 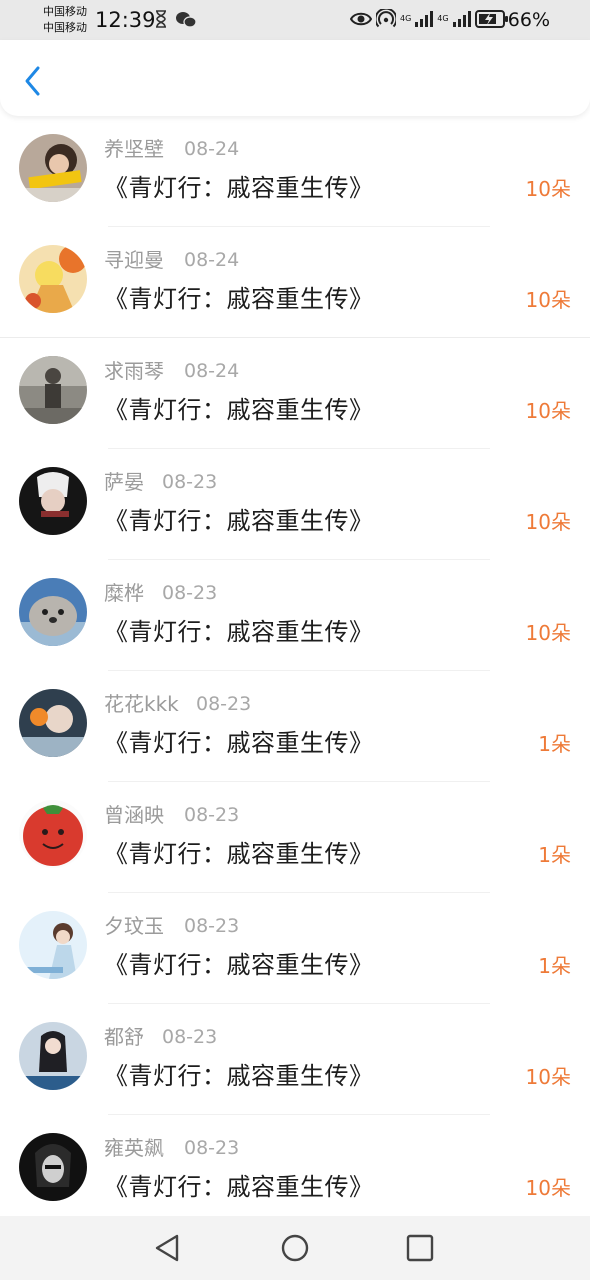 What do you see at coordinates (134, 149) in the screenshot?
I see `sender-name: 养坚壁` at bounding box center [134, 149].